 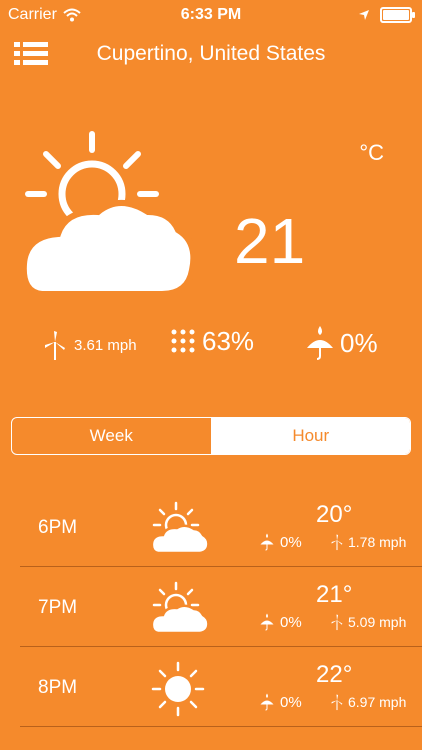 What do you see at coordinates (371, 153) in the screenshot?
I see `unit-label: °C` at bounding box center [371, 153].